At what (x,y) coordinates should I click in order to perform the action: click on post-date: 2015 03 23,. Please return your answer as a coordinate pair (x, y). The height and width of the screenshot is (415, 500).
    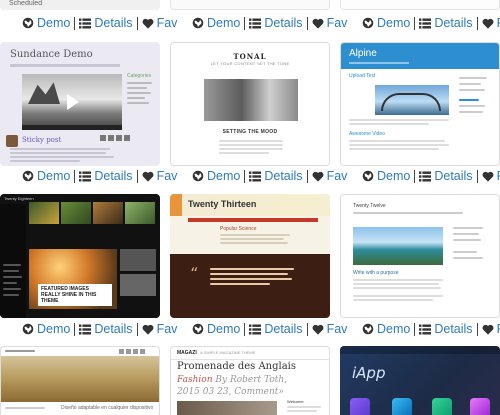
    Looking at the image, I should click on (204, 392).